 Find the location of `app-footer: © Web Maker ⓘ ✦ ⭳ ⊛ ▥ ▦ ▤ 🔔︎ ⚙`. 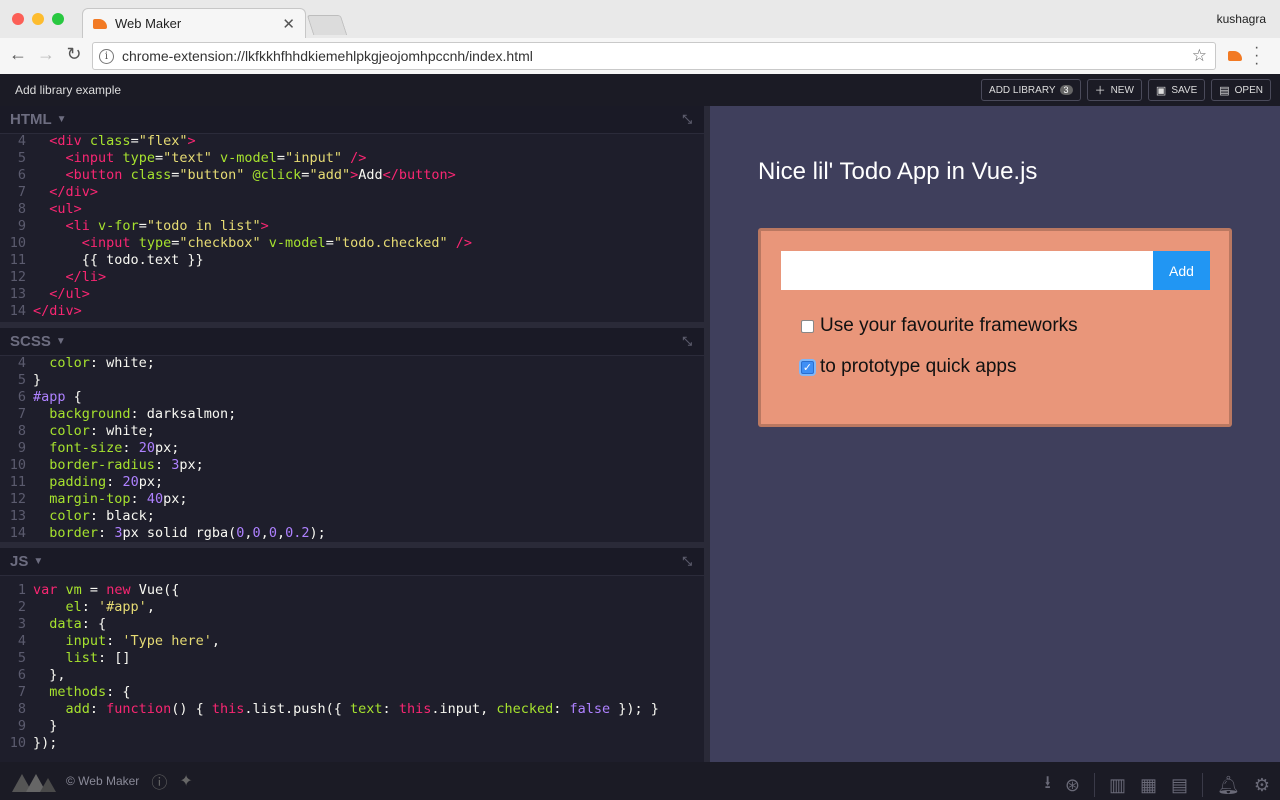

app-footer: © Web Maker ⓘ ✦ ⭳ ⊛ ▥ ▦ ▤ 🔔︎ ⚙ is located at coordinates (640, 781).